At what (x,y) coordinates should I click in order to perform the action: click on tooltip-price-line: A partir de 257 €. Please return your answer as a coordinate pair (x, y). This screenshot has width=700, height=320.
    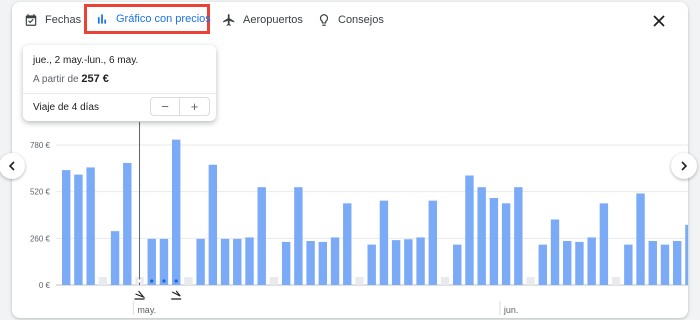
    Looking at the image, I should click on (71, 79).